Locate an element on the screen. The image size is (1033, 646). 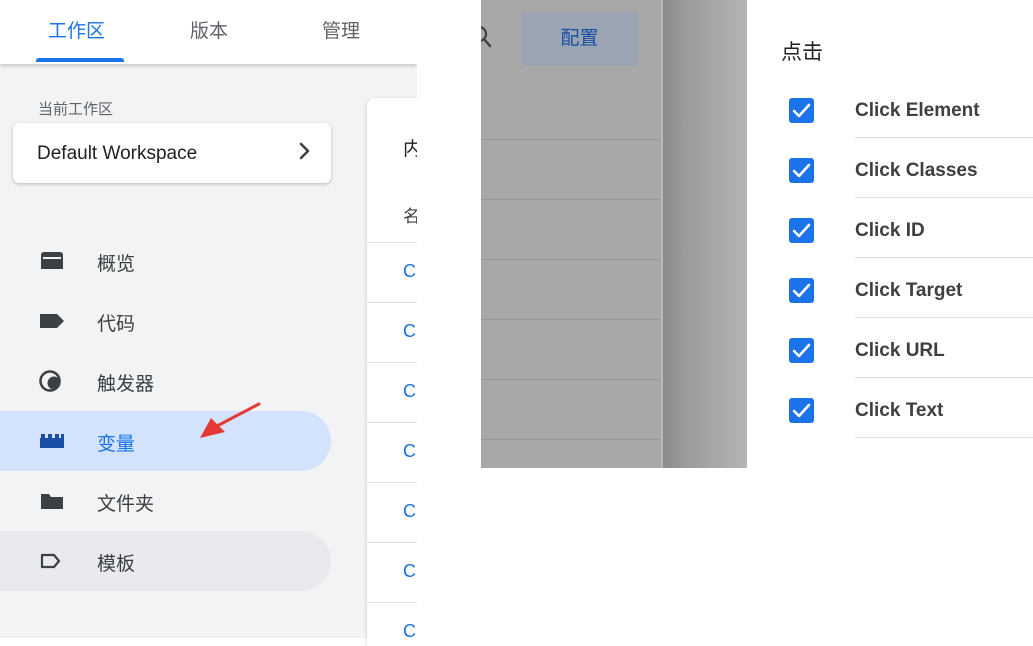
sidebar-item-label: 概览 is located at coordinates (116, 264).